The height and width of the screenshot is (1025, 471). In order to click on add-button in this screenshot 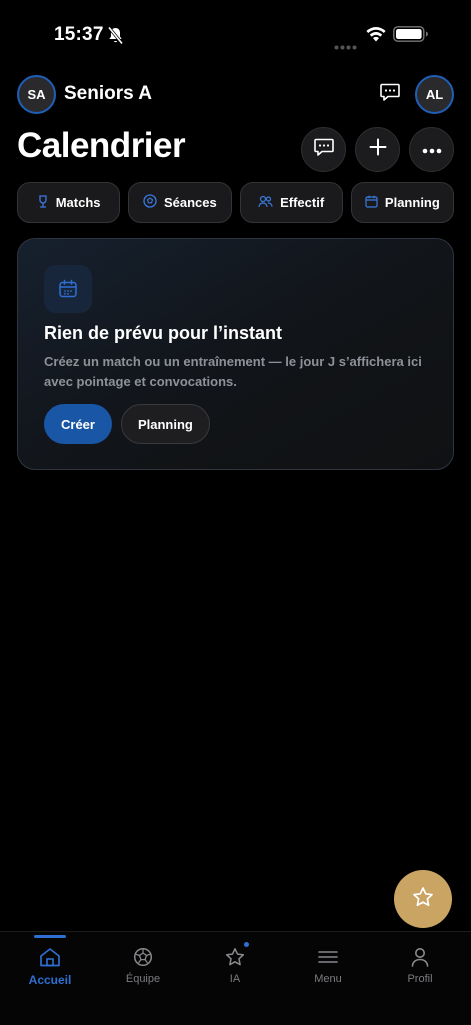, I will do `click(377, 149)`.